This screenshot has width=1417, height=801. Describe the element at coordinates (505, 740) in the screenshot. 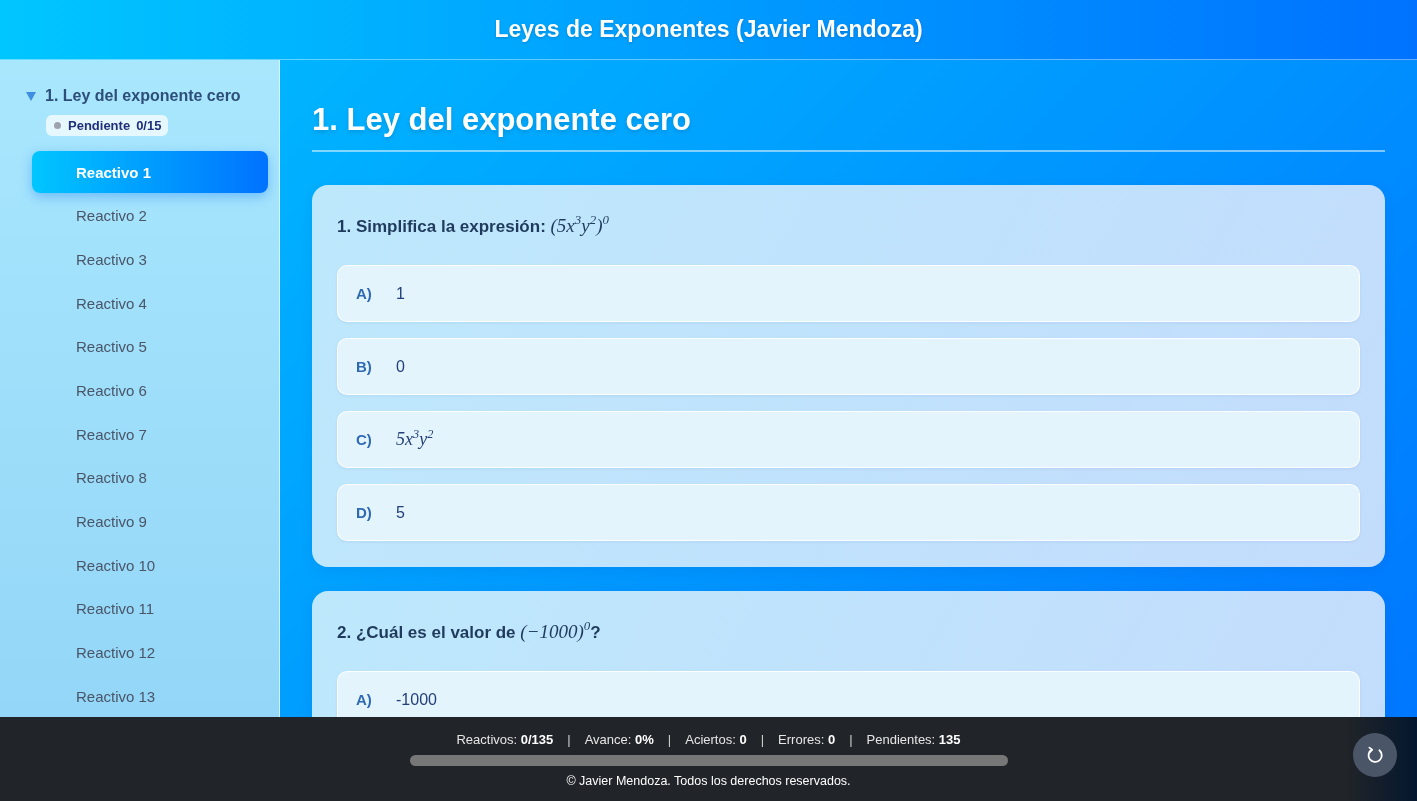

I see `stat-text: Reactivos: 0/135` at that location.